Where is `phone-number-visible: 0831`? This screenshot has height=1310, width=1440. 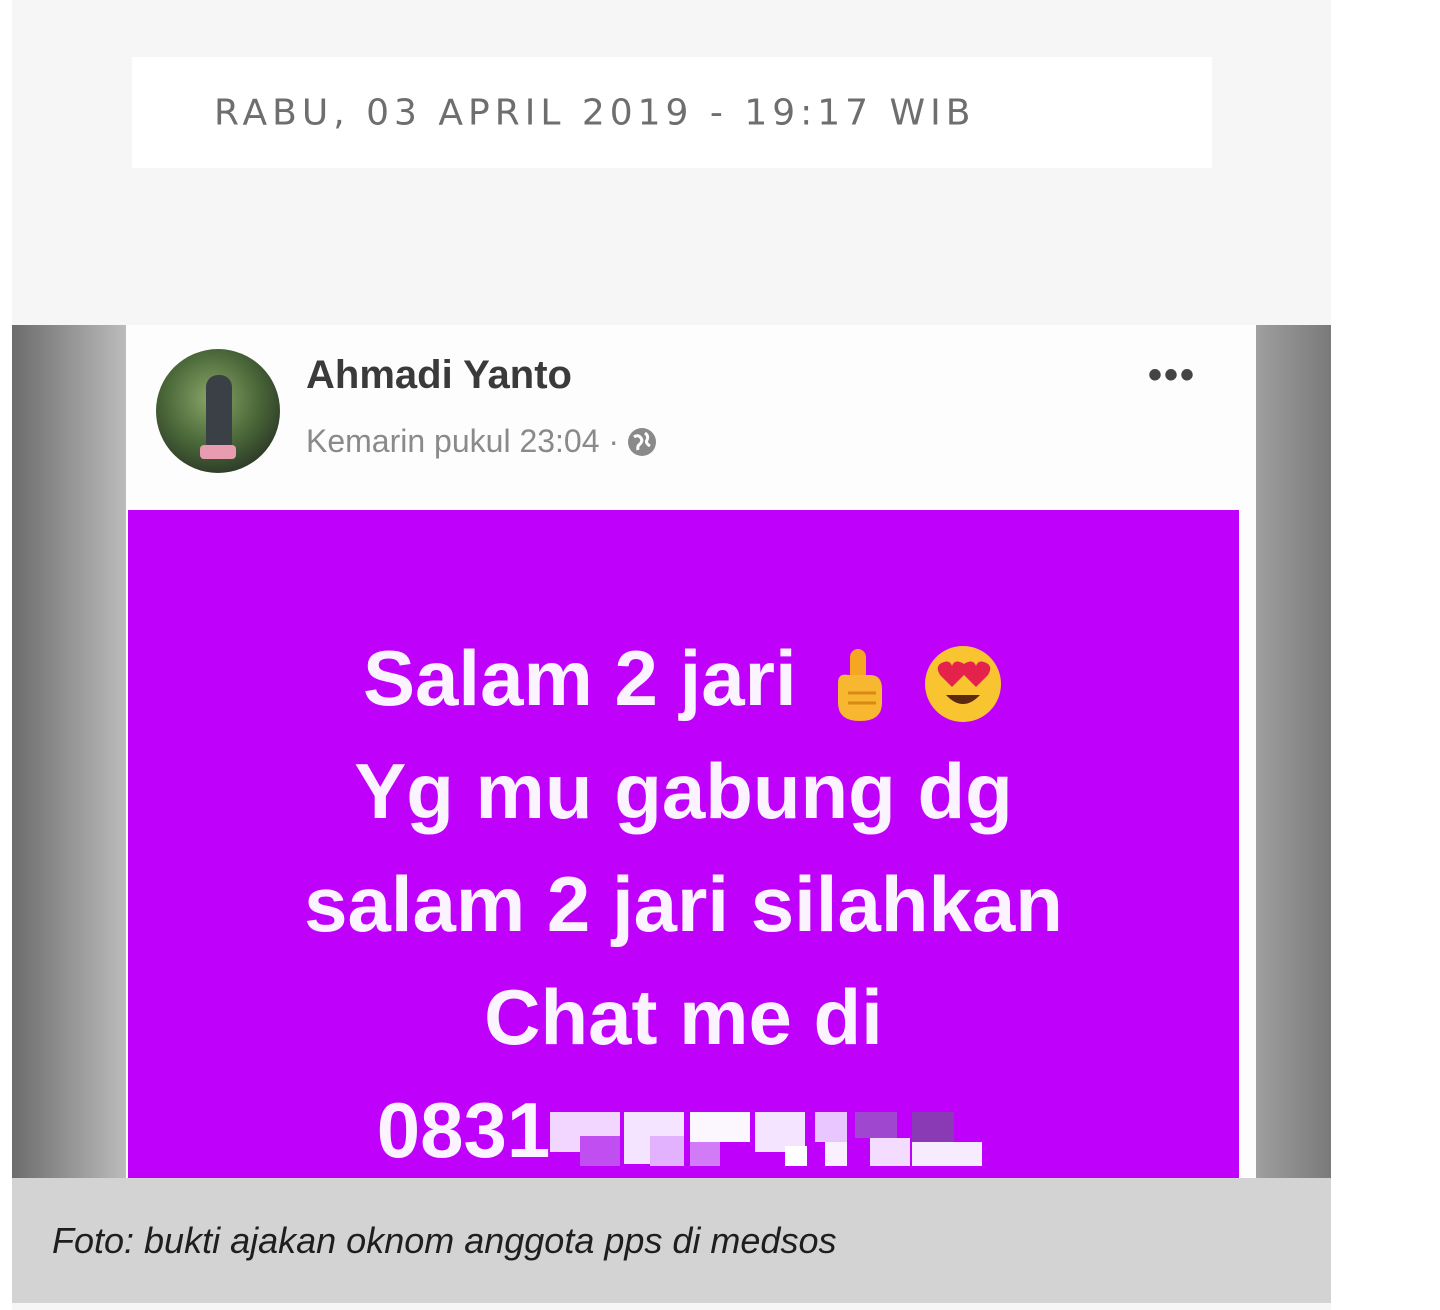 phone-number-visible: 0831 is located at coordinates (463, 1130).